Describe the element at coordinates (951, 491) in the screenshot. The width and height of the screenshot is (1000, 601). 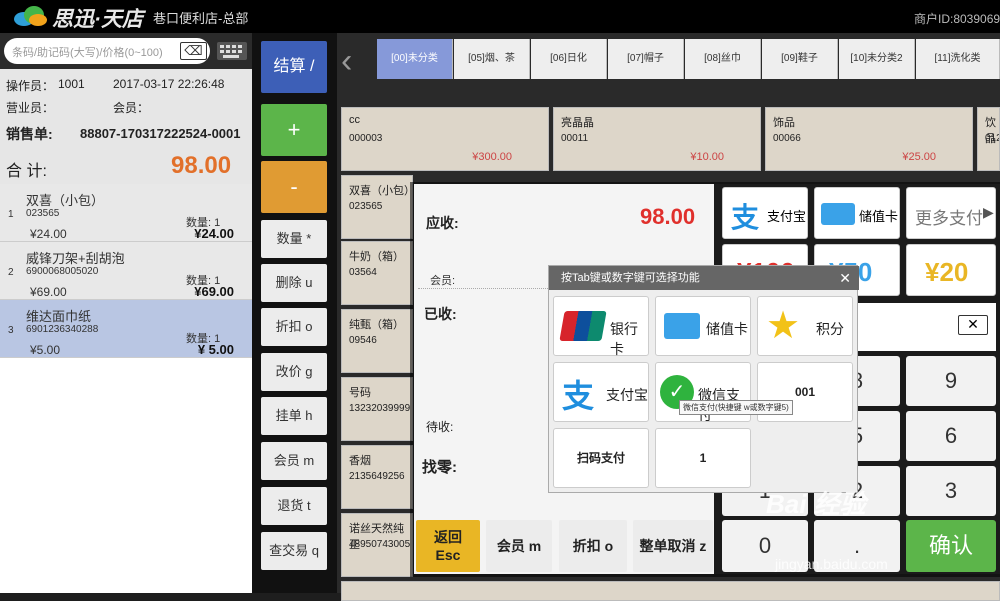
I see `key-3: 3` at that location.